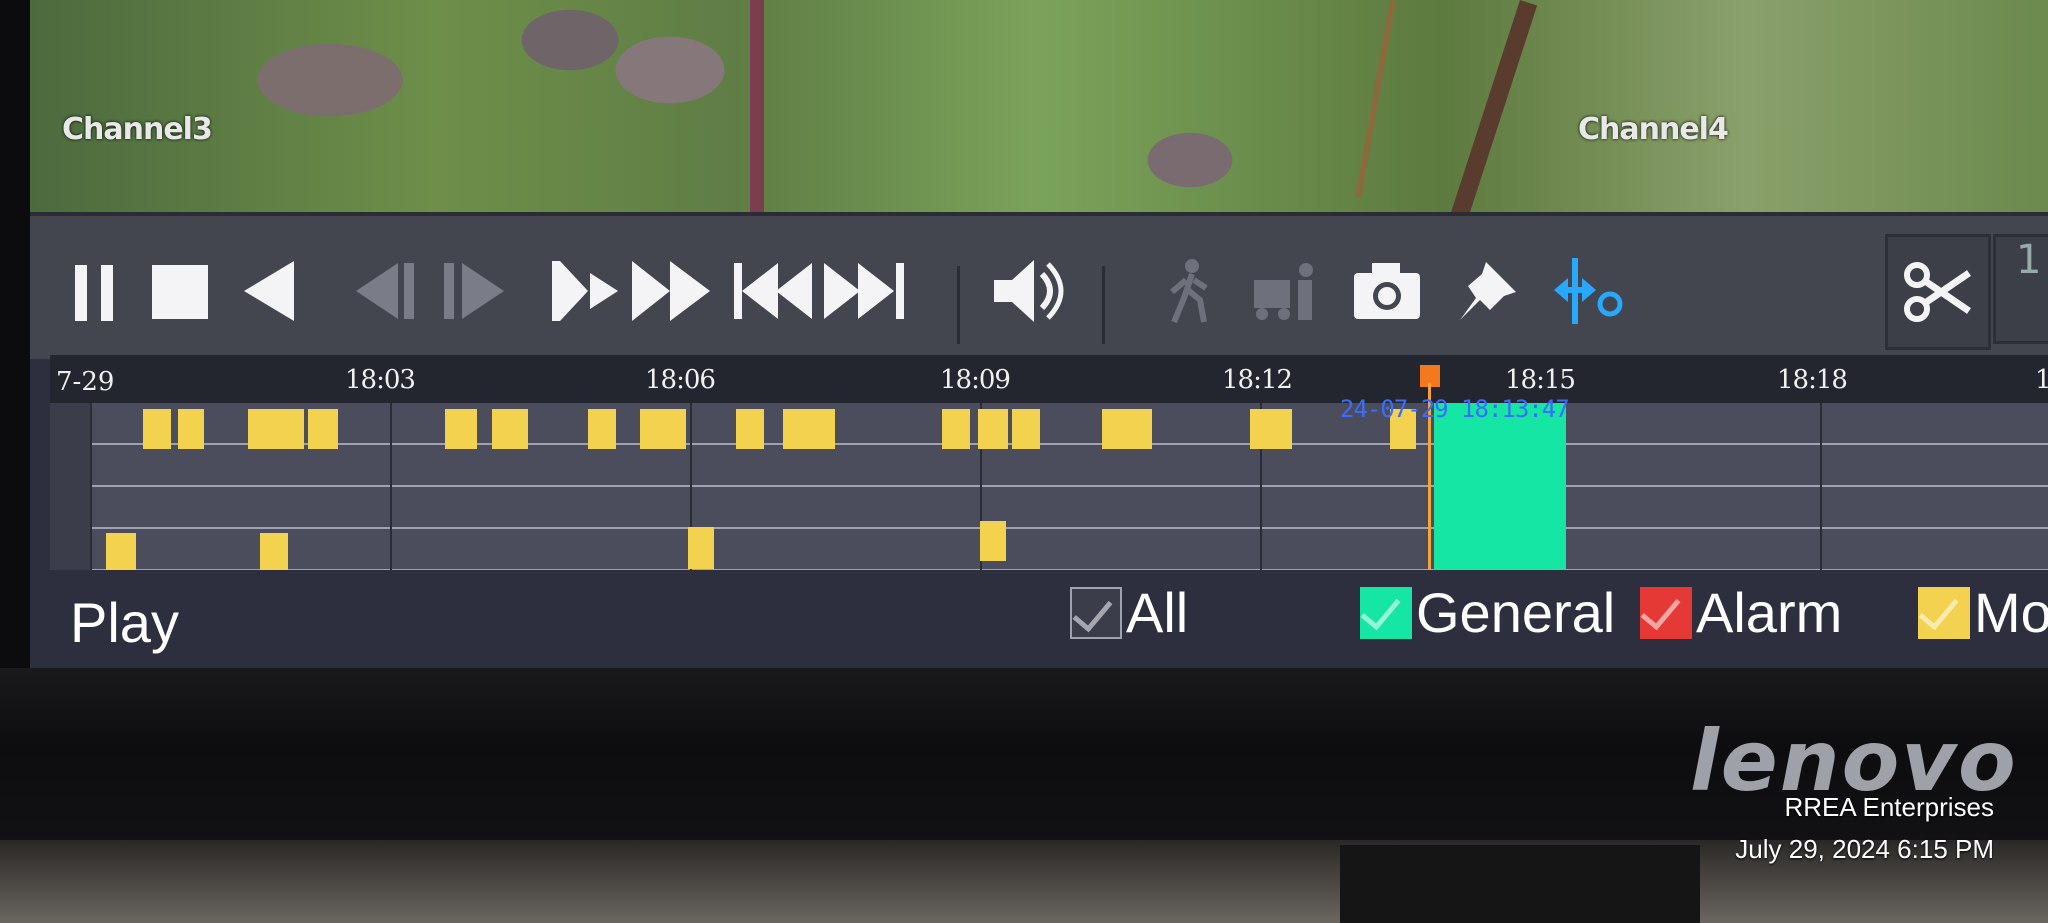  What do you see at coordinates (757, 106) in the screenshot?
I see `video-pole` at bounding box center [757, 106].